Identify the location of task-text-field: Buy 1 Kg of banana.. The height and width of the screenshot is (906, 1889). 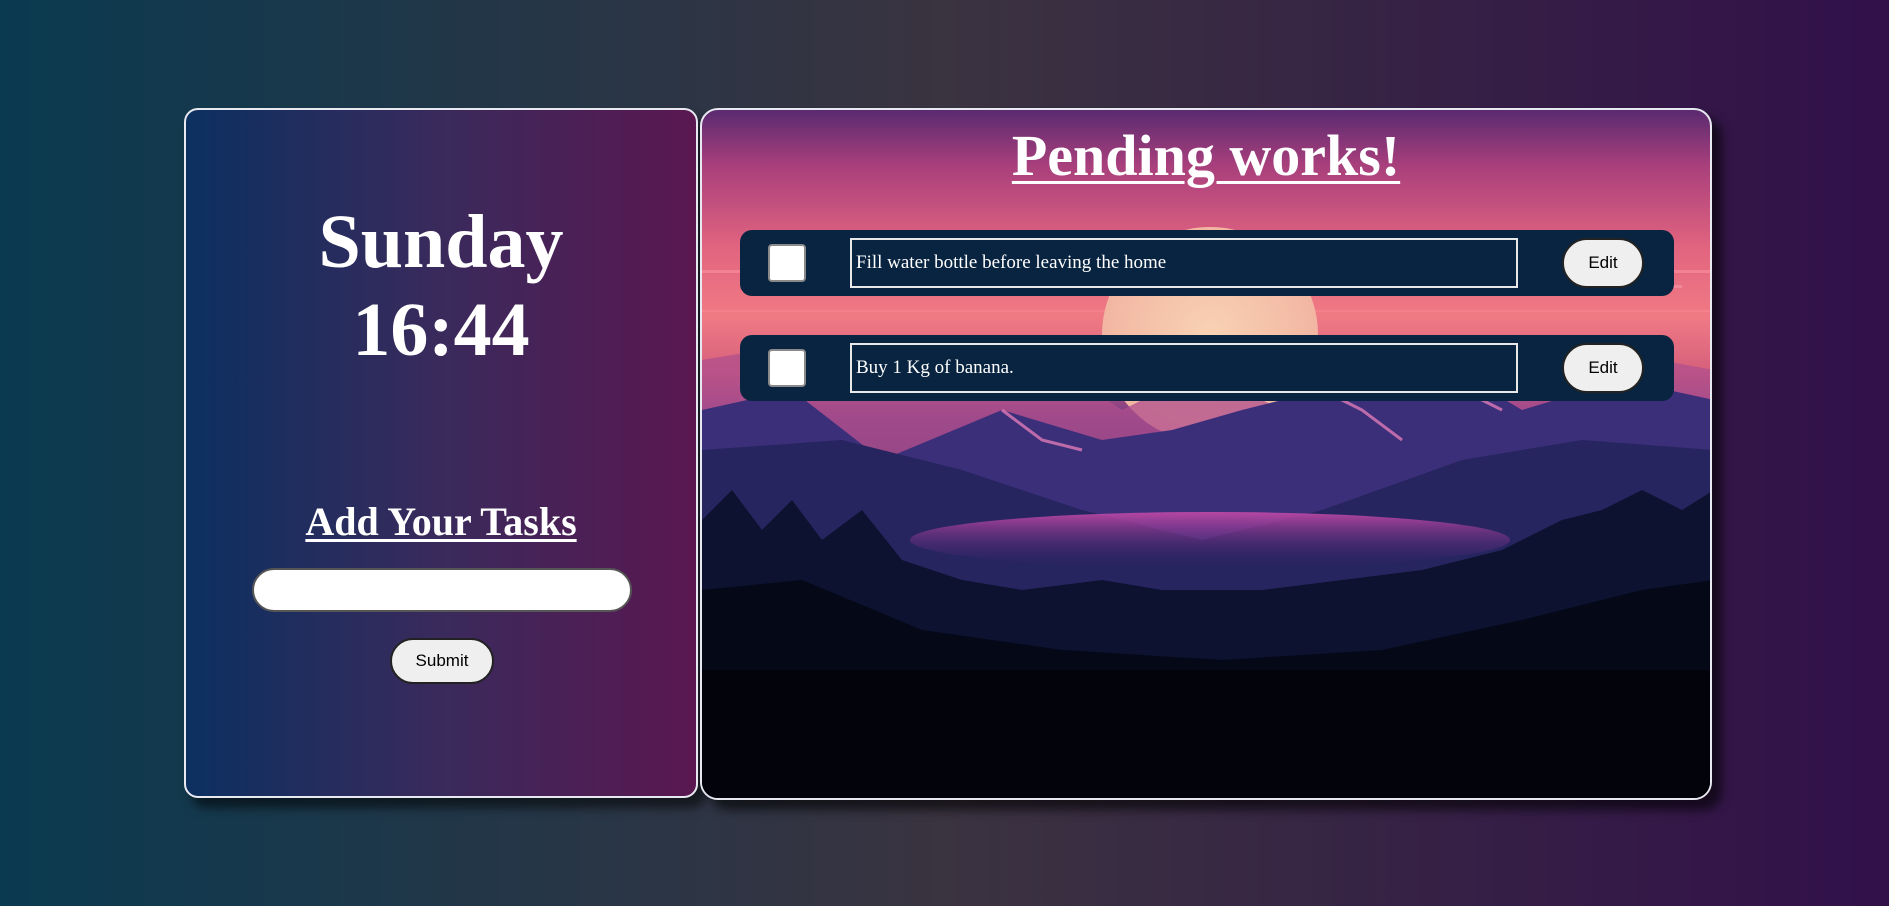
(1184, 368).